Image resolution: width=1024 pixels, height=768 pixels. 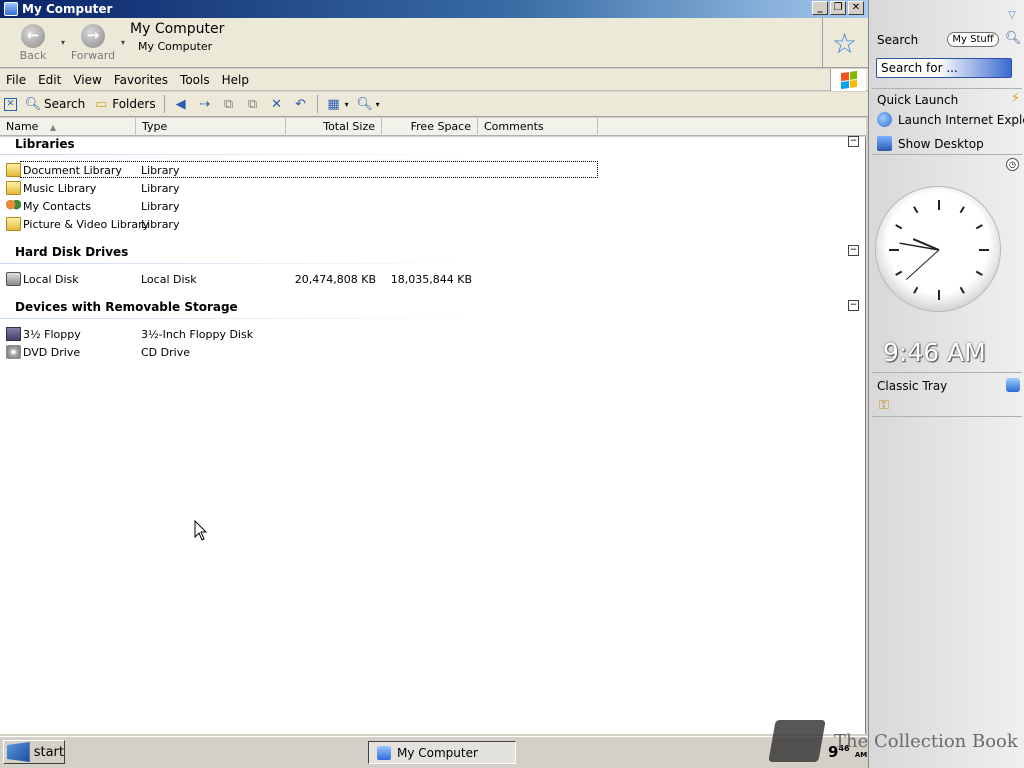 I want to click on my-stuff-button: My Stuff, so click(x=973, y=39).